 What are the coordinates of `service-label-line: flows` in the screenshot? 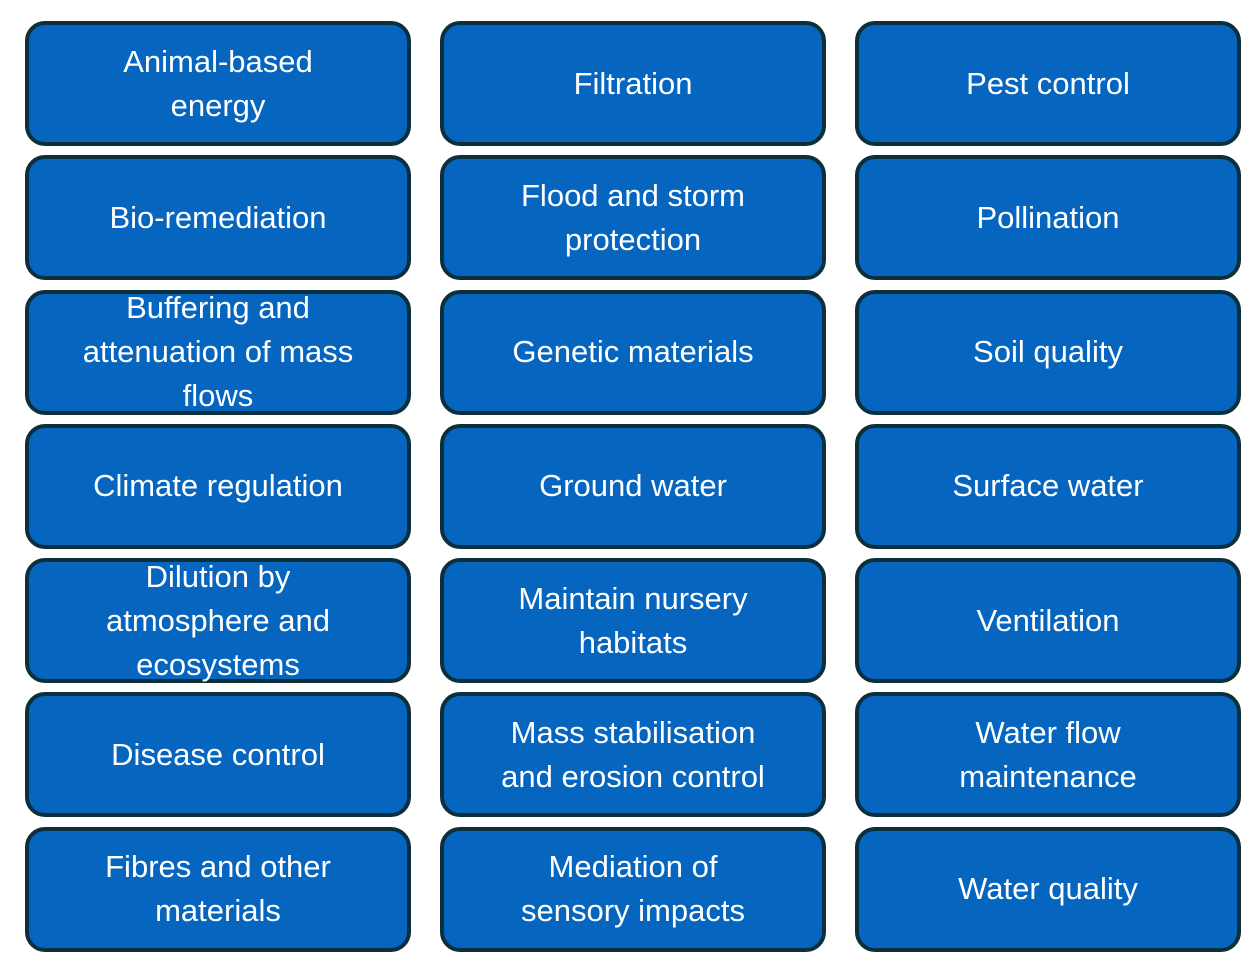 It's located at (218, 396).